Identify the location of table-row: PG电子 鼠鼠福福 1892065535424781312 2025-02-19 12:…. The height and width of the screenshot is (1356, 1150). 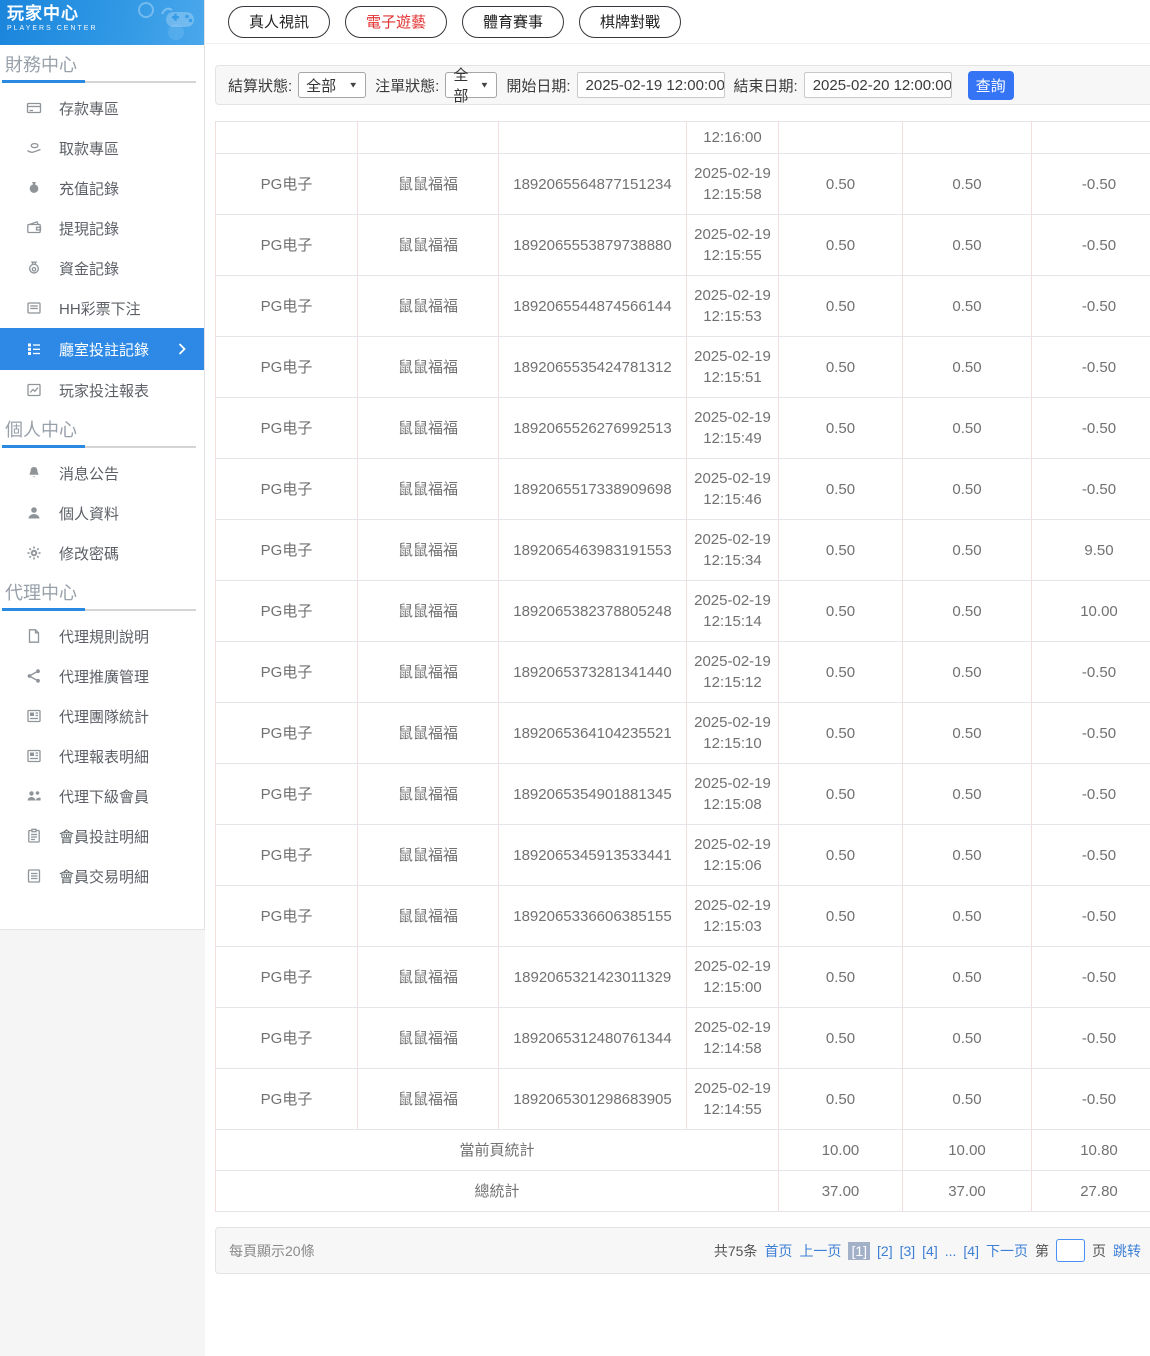
(682, 367).